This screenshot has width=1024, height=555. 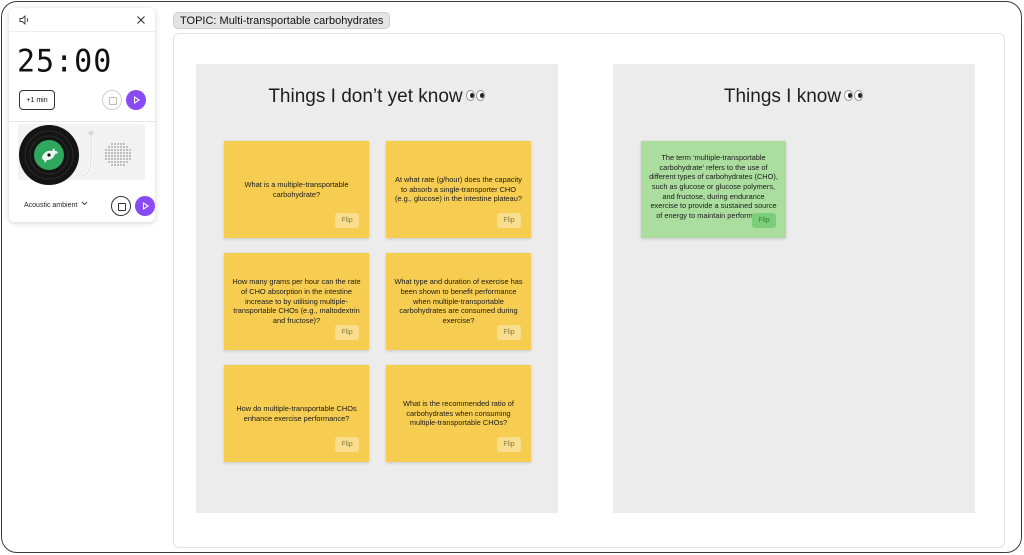 I want to click on close-icon, so click(x=141, y=20).